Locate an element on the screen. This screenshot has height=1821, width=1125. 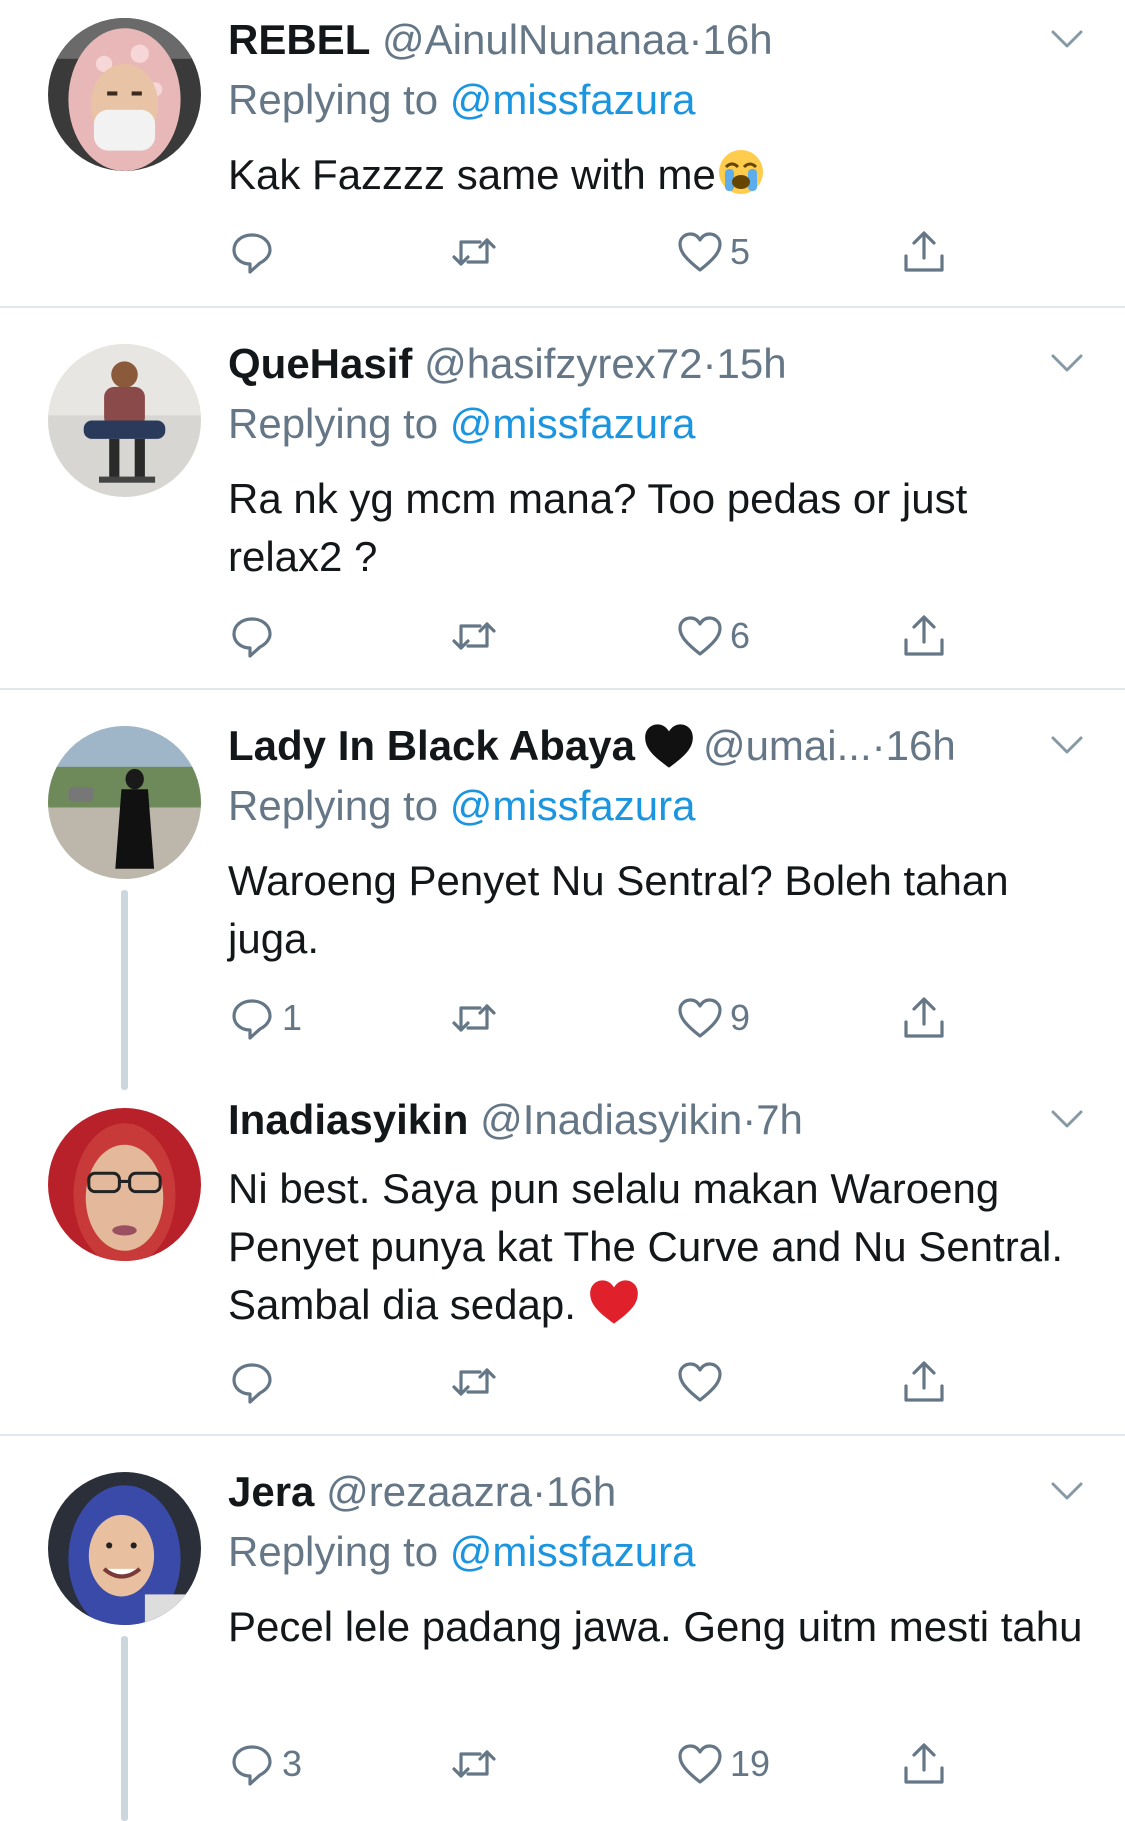
tweet-header: Inadiasyikin @Inadiasyikin·7h is located at coordinates (656, 1120).